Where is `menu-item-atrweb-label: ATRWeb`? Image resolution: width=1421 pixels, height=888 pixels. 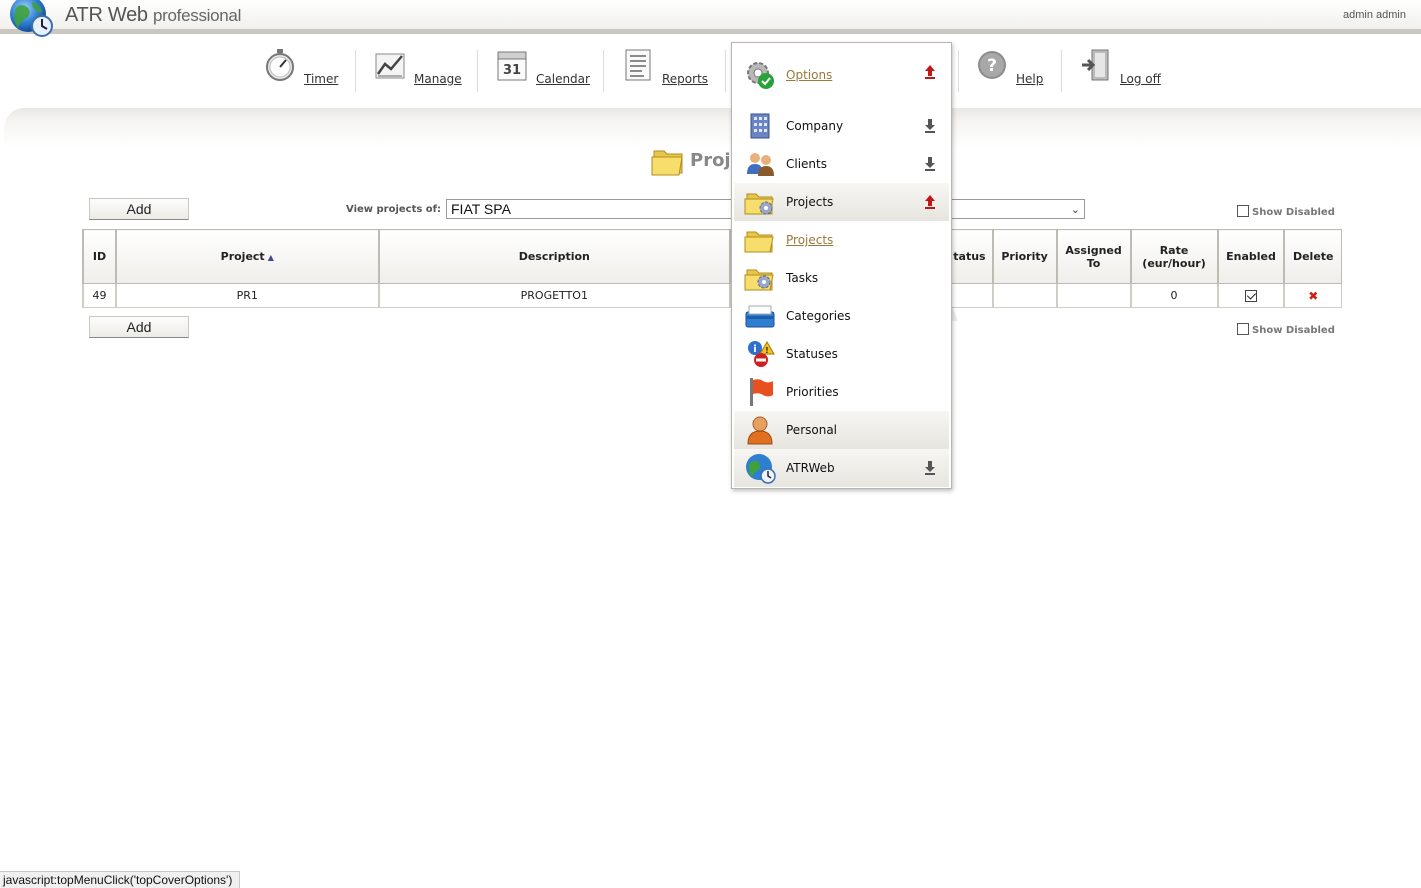
menu-item-atrweb-label: ATRWeb is located at coordinates (810, 468).